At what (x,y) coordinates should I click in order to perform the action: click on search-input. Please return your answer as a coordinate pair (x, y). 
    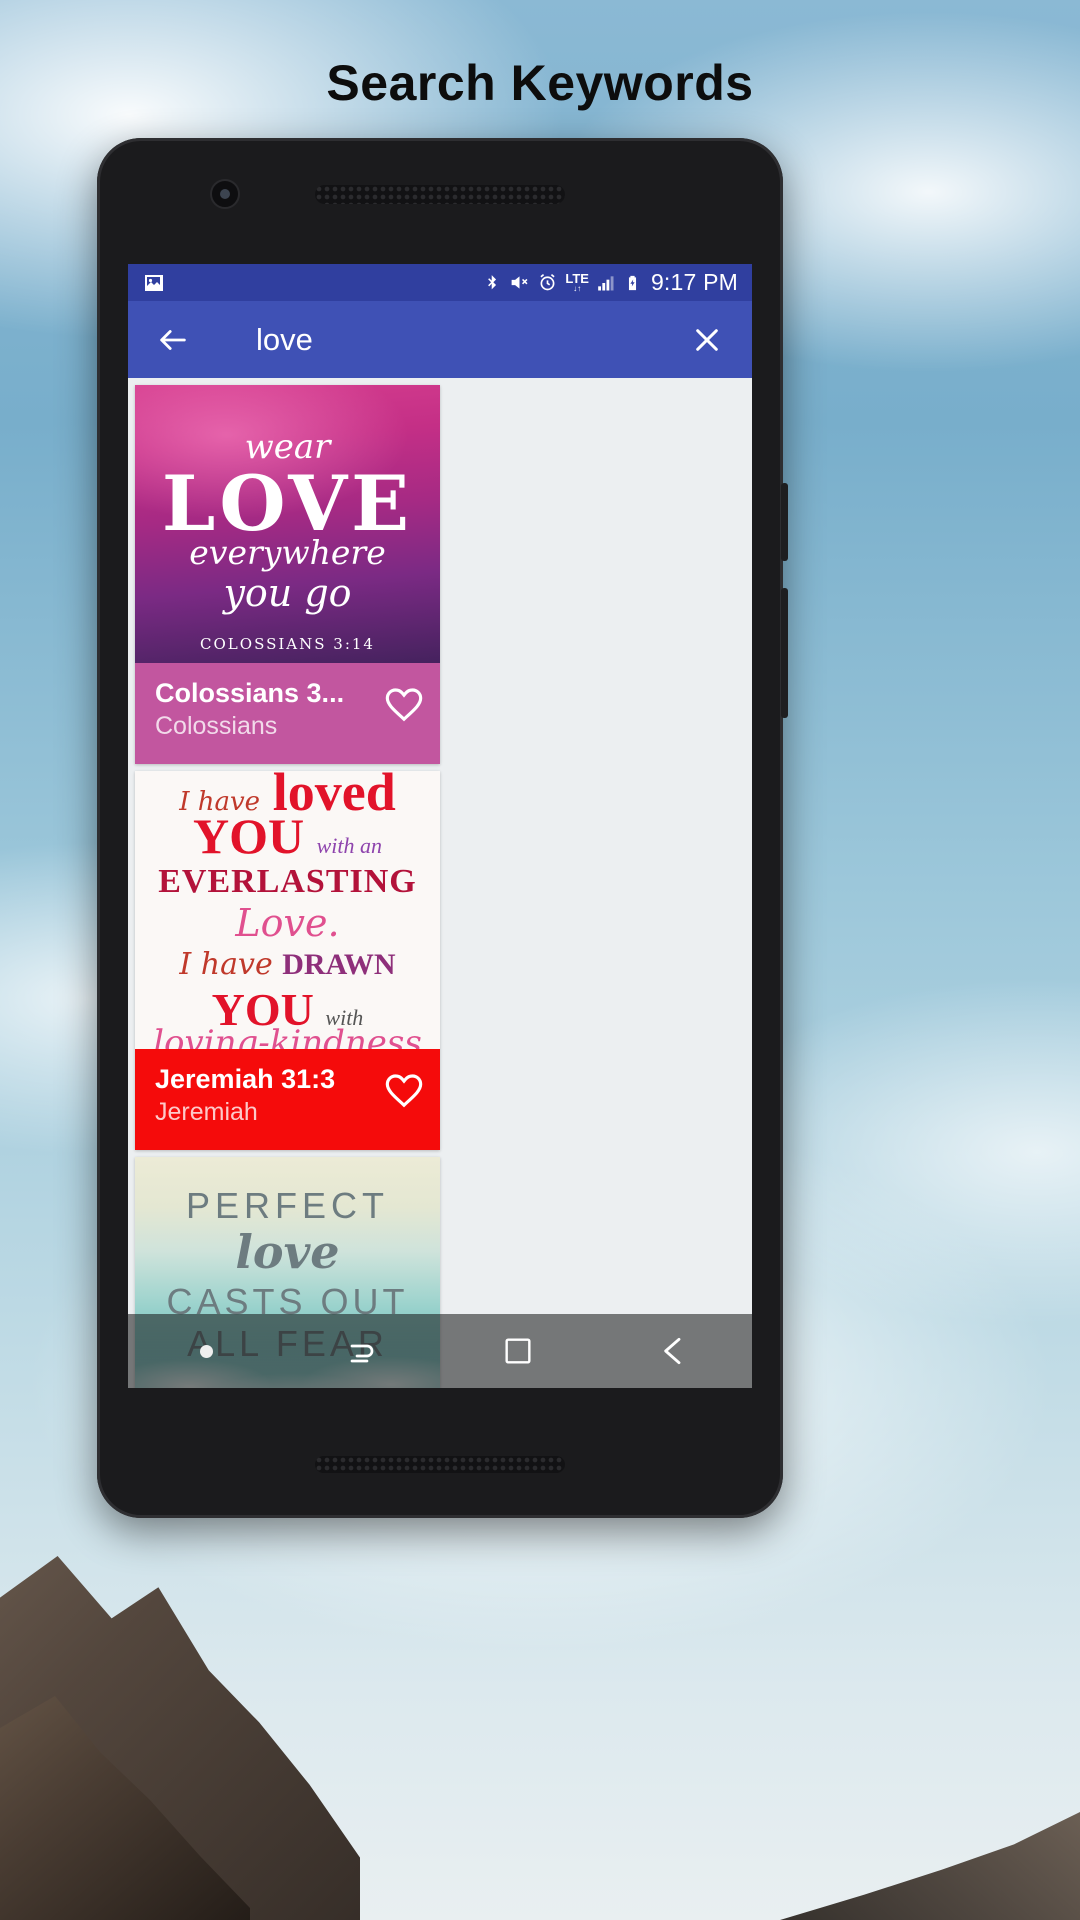
    Looking at the image, I should click on (440, 339).